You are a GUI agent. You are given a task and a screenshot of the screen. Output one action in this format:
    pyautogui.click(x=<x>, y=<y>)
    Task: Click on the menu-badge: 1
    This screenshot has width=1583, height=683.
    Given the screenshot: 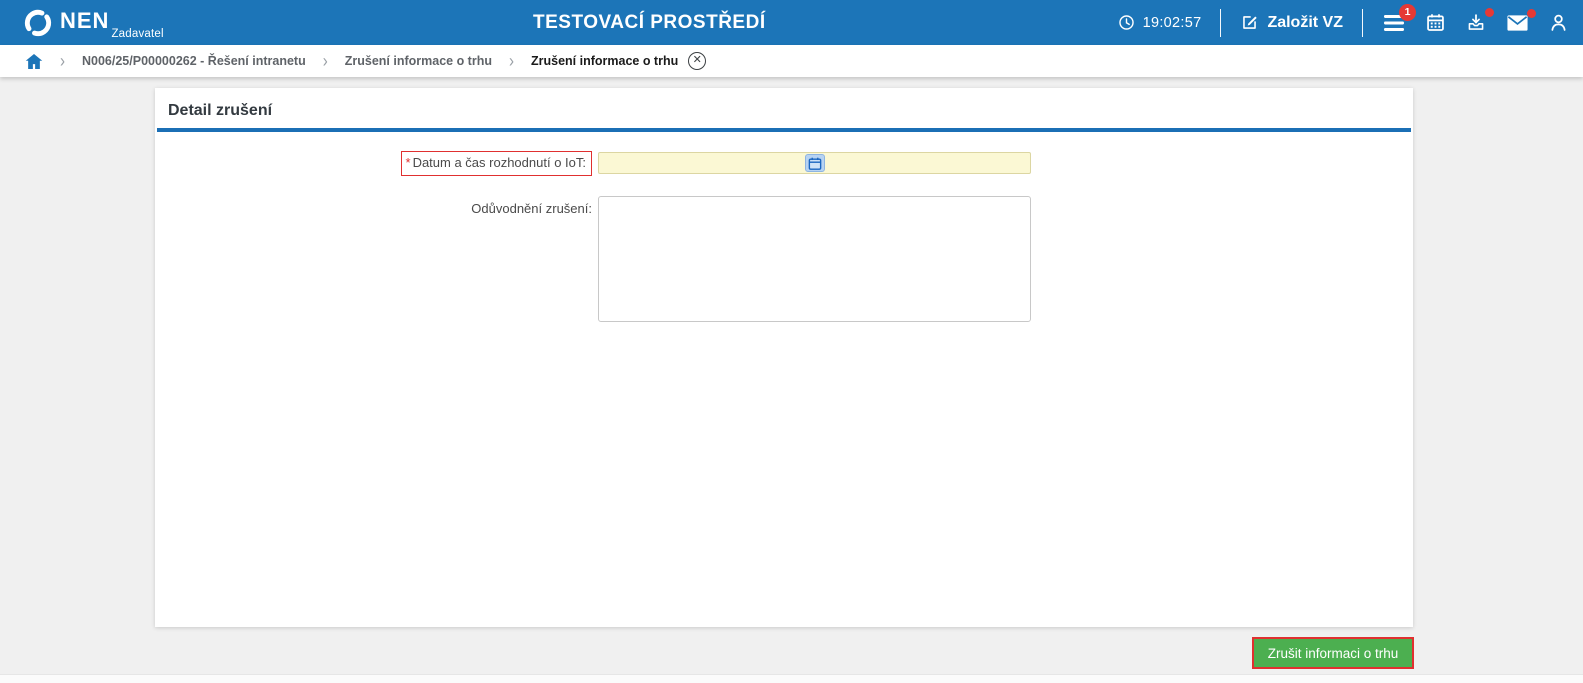 What is the action you would take?
    pyautogui.click(x=1407, y=12)
    